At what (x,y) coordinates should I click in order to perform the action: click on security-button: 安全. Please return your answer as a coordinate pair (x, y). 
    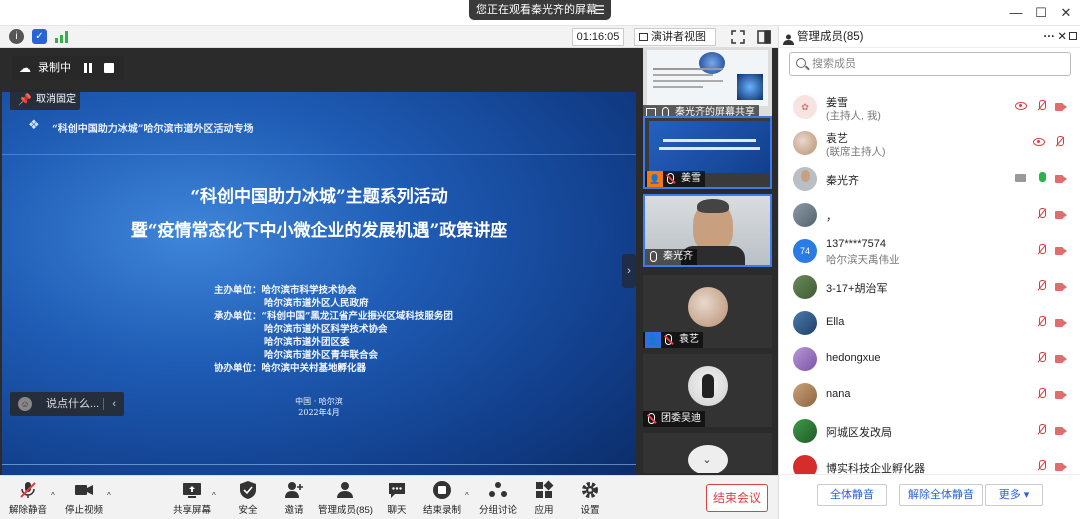
    Looking at the image, I should click on (248, 499).